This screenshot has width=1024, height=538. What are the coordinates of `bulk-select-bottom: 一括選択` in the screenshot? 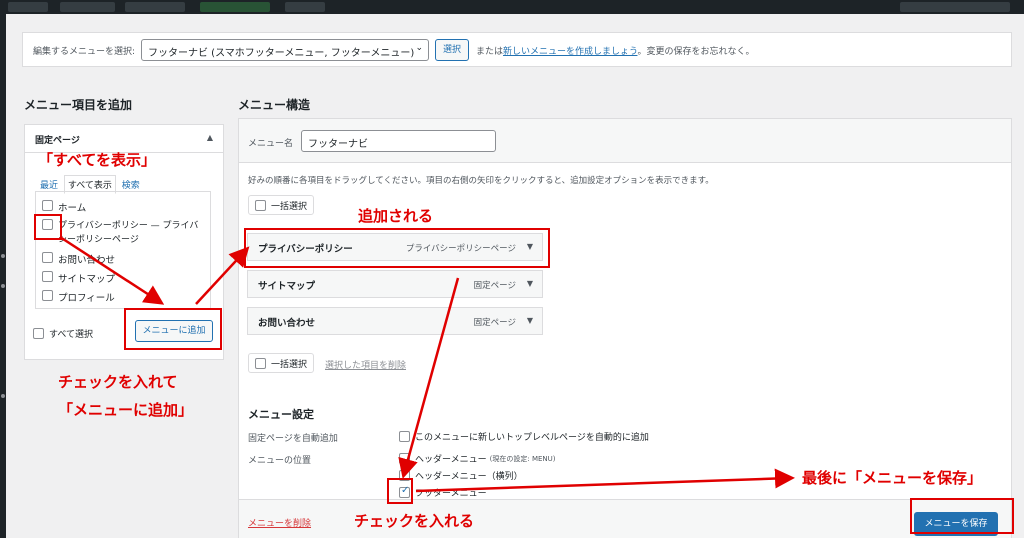 It's located at (281, 363).